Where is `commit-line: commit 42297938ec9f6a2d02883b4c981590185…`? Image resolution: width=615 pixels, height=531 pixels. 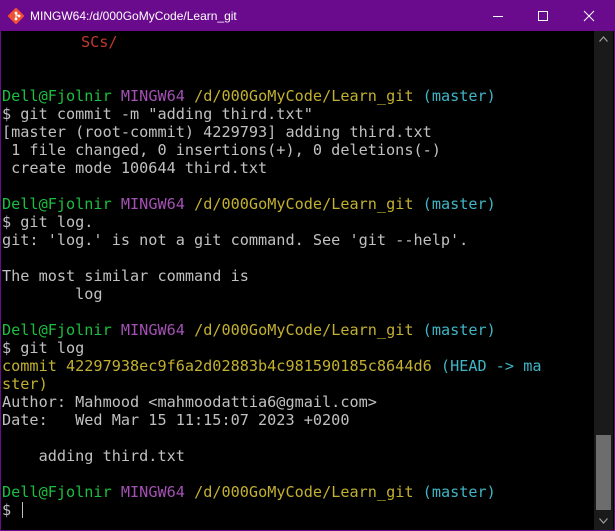
commit-line: commit 42297938ec9f6a2d02883b4c981590185… is located at coordinates (272, 366).